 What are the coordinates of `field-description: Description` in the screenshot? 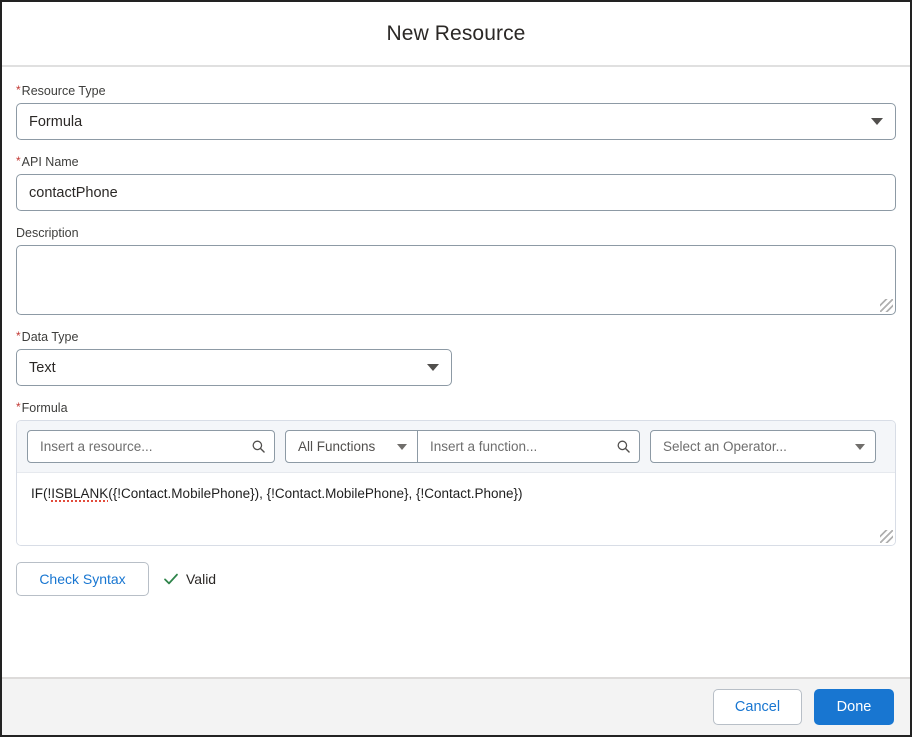 It's located at (456, 270).